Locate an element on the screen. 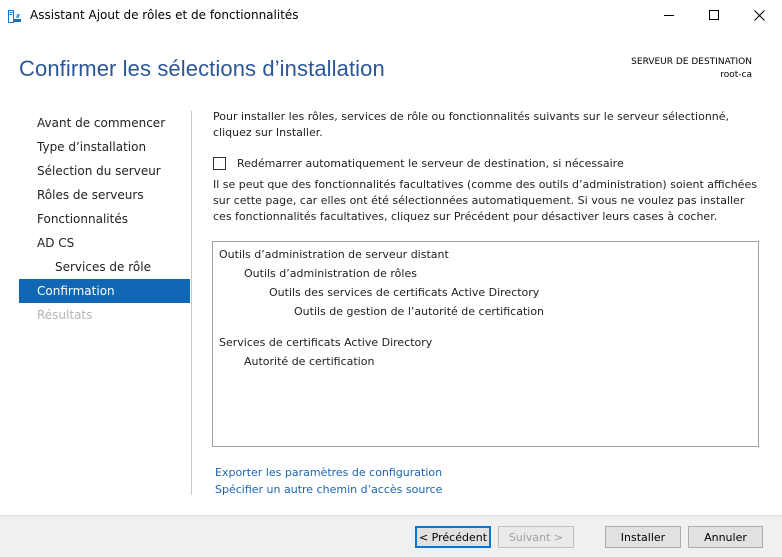 Image resolution: width=782 pixels, height=557 pixels. nav-item-ad-cs: AD CS is located at coordinates (104, 243).